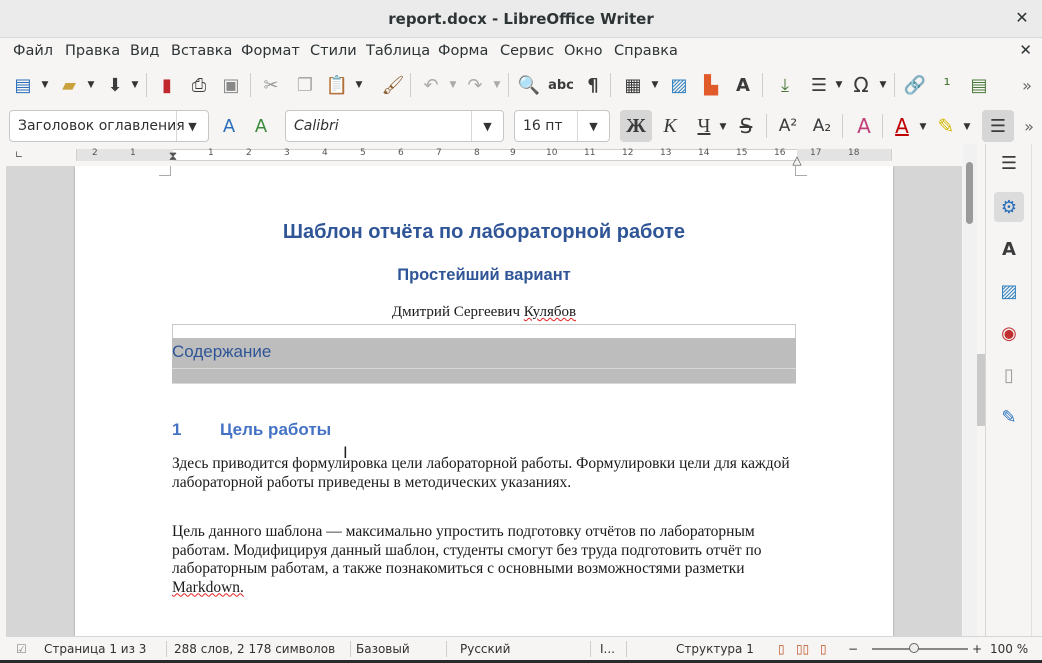 The image size is (1042, 663). What do you see at coordinates (670, 126) in the screenshot?
I see `italic-button: К` at bounding box center [670, 126].